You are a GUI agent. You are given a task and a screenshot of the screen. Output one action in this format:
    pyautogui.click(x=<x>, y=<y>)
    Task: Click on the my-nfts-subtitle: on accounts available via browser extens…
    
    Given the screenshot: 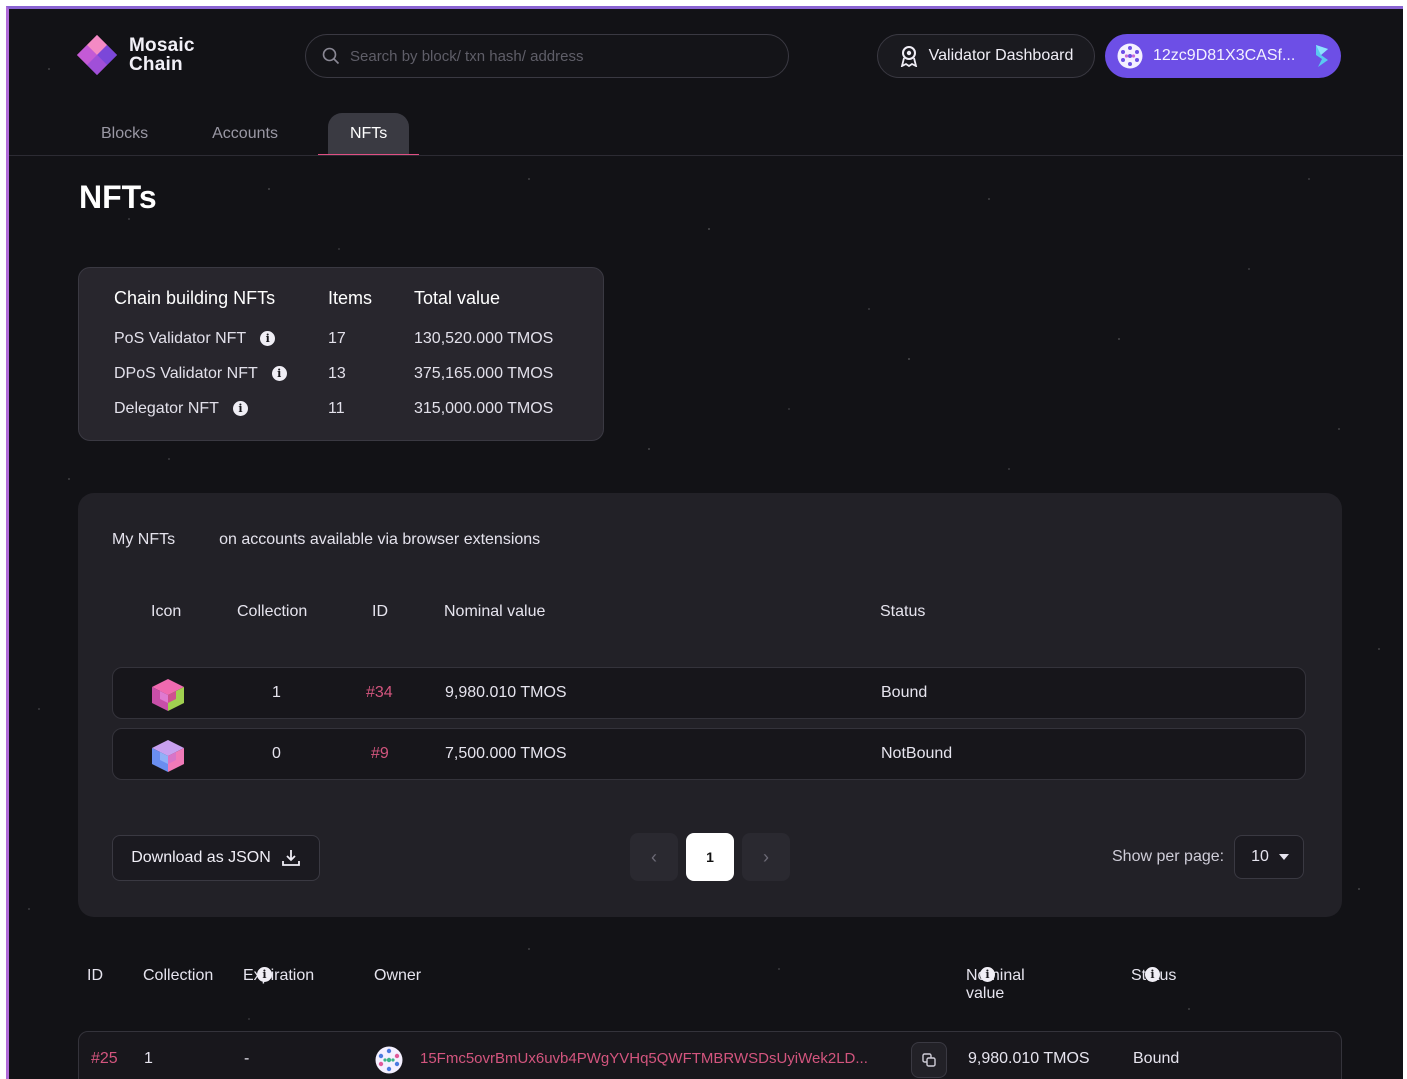 What is the action you would take?
    pyautogui.click(x=380, y=539)
    